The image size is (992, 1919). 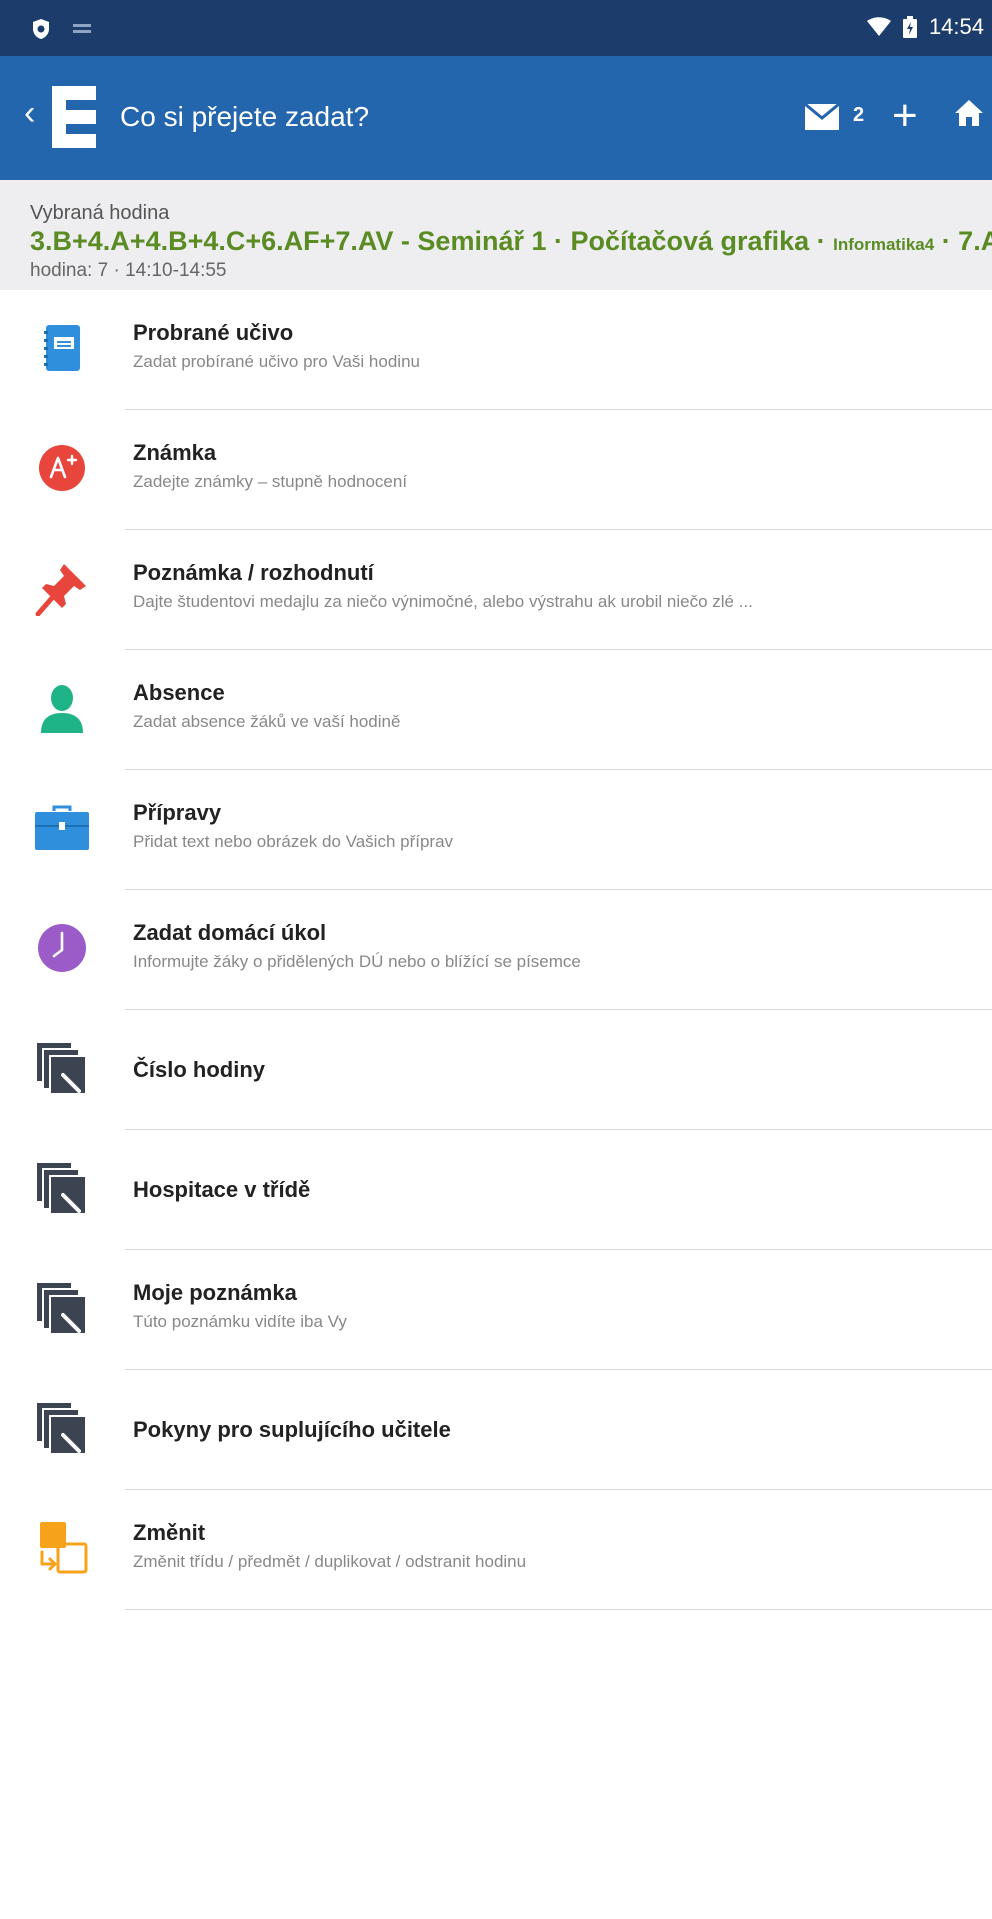 I want to click on menu-item-title: Poznámka / rozhodnutí, so click(x=253, y=572).